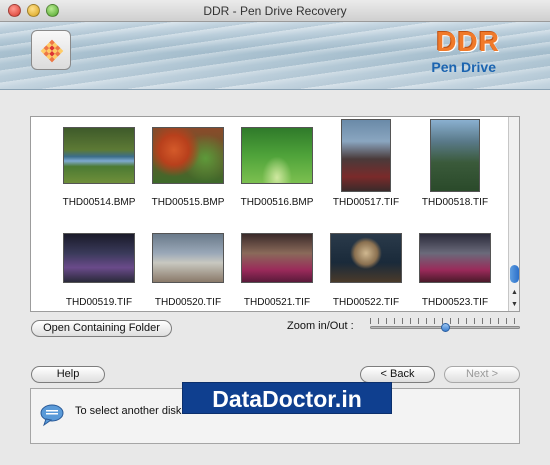 The image size is (550, 465). I want to click on zoom-slider, so click(445, 327).